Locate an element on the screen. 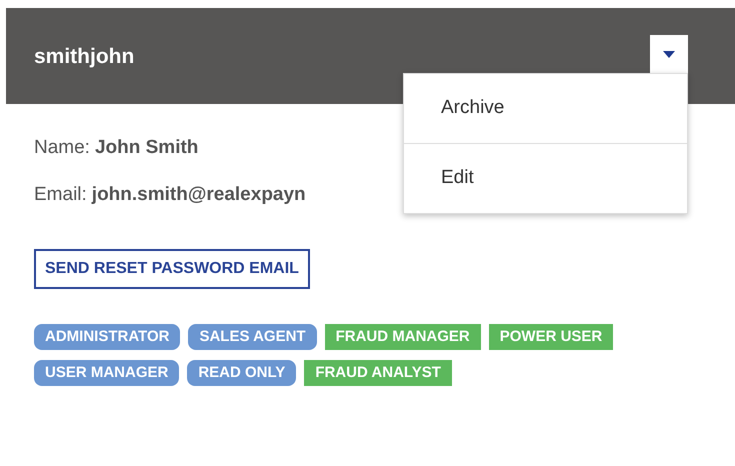  role-tag: ADMINISTRATOR is located at coordinates (107, 337).